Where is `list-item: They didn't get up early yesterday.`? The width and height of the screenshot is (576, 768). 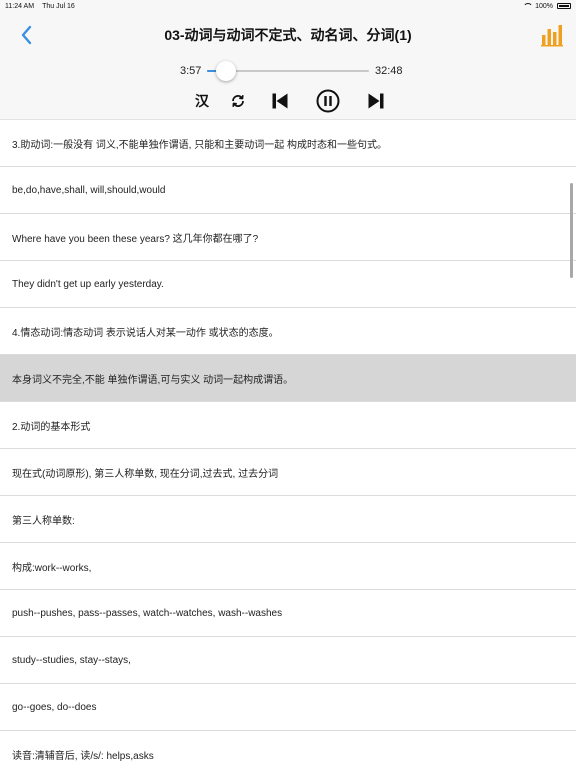
list-item: They didn't get up early yesterday. is located at coordinates (288, 284).